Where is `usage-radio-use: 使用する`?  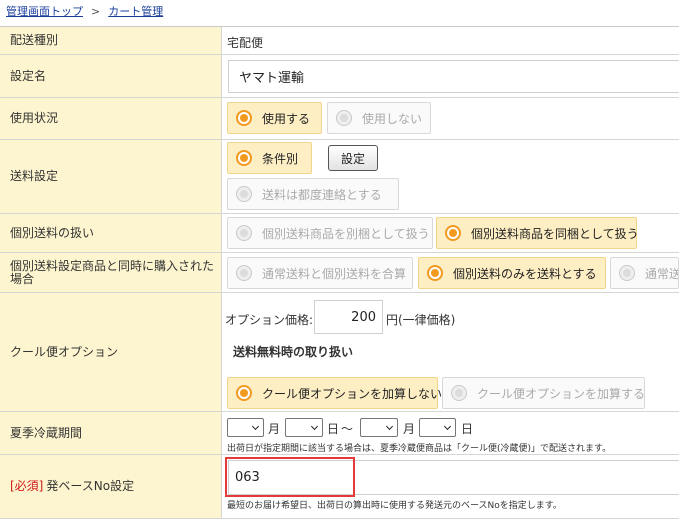 usage-radio-use: 使用する is located at coordinates (274, 118).